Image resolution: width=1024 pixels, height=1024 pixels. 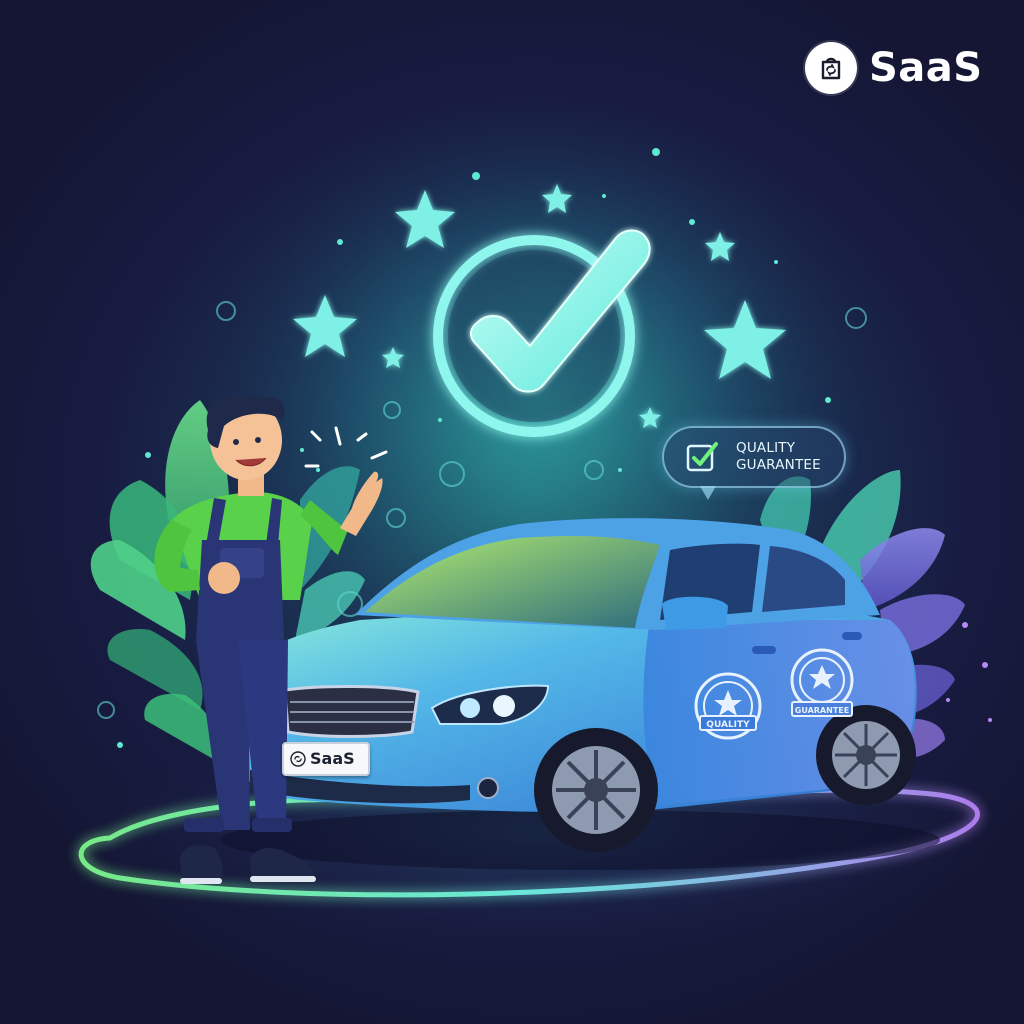 What do you see at coordinates (778, 465) in the screenshot?
I see `badge-line-2: GUARANTEE` at bounding box center [778, 465].